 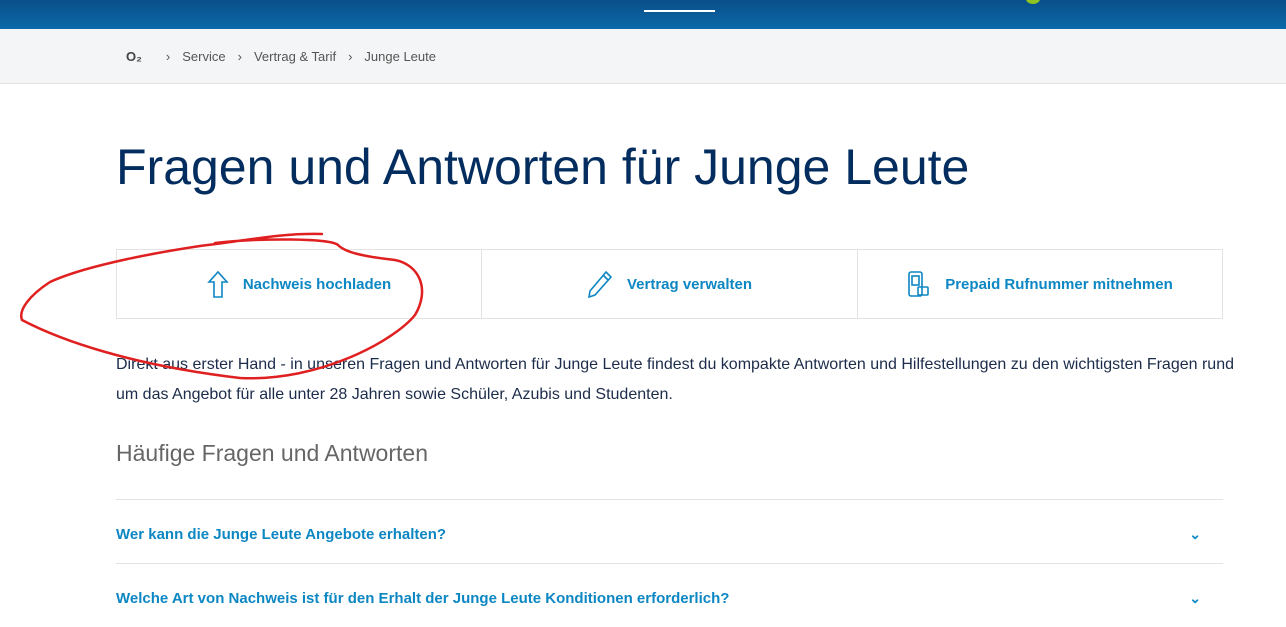 I want to click on prepaid-rufnummer-button: Prepaid Rufnummer mitnehmen, so click(x=1040, y=284).